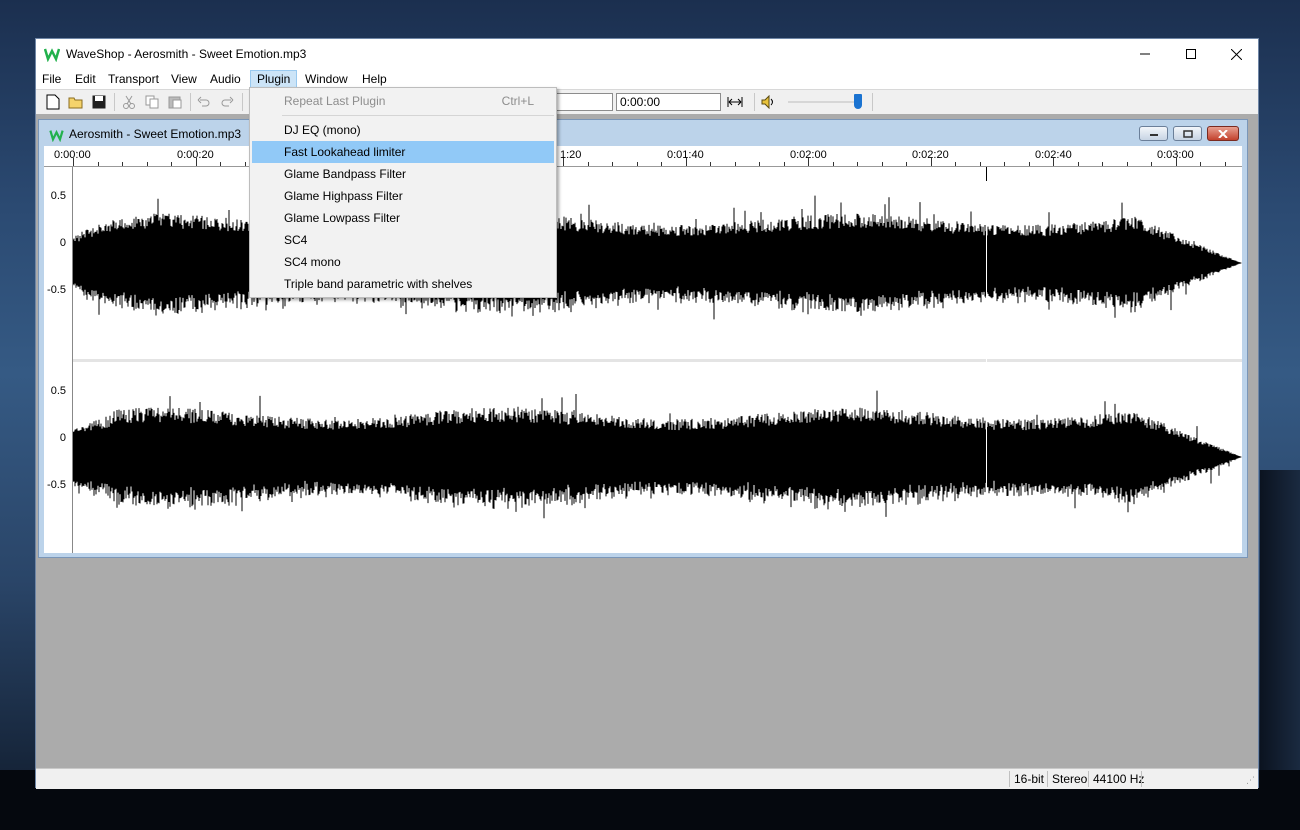 Image resolution: width=1300 pixels, height=830 pixels. Describe the element at coordinates (403, 240) in the screenshot. I see `menu-item-sc4: SC4` at that location.